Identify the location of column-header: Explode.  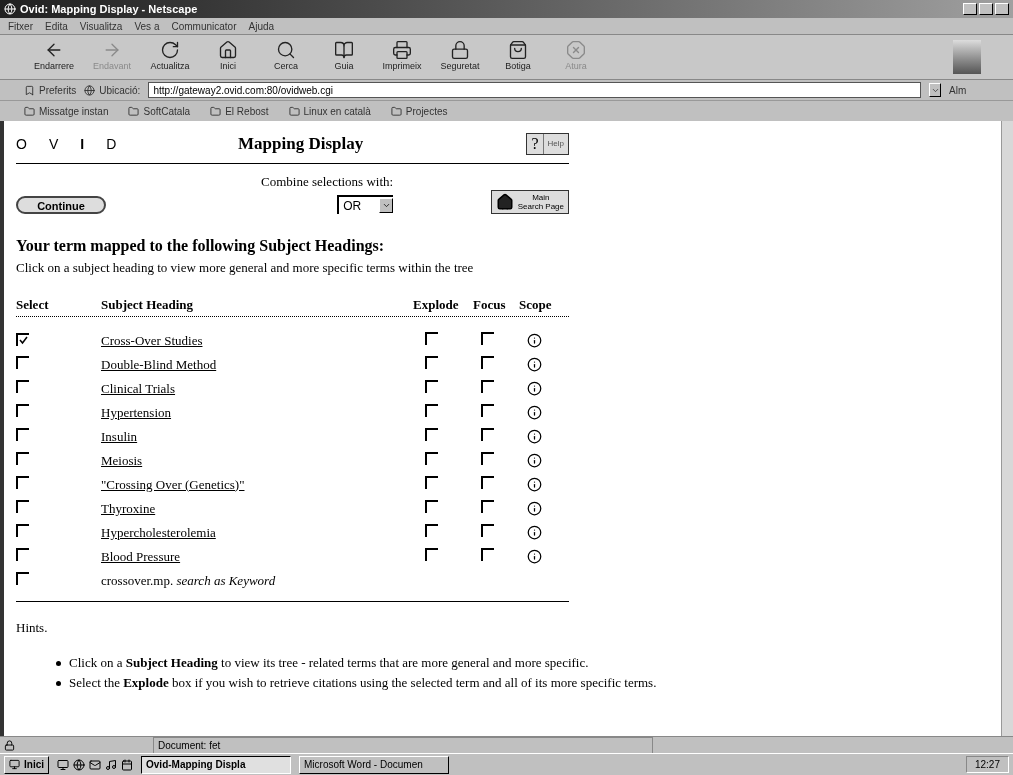
(436, 304).